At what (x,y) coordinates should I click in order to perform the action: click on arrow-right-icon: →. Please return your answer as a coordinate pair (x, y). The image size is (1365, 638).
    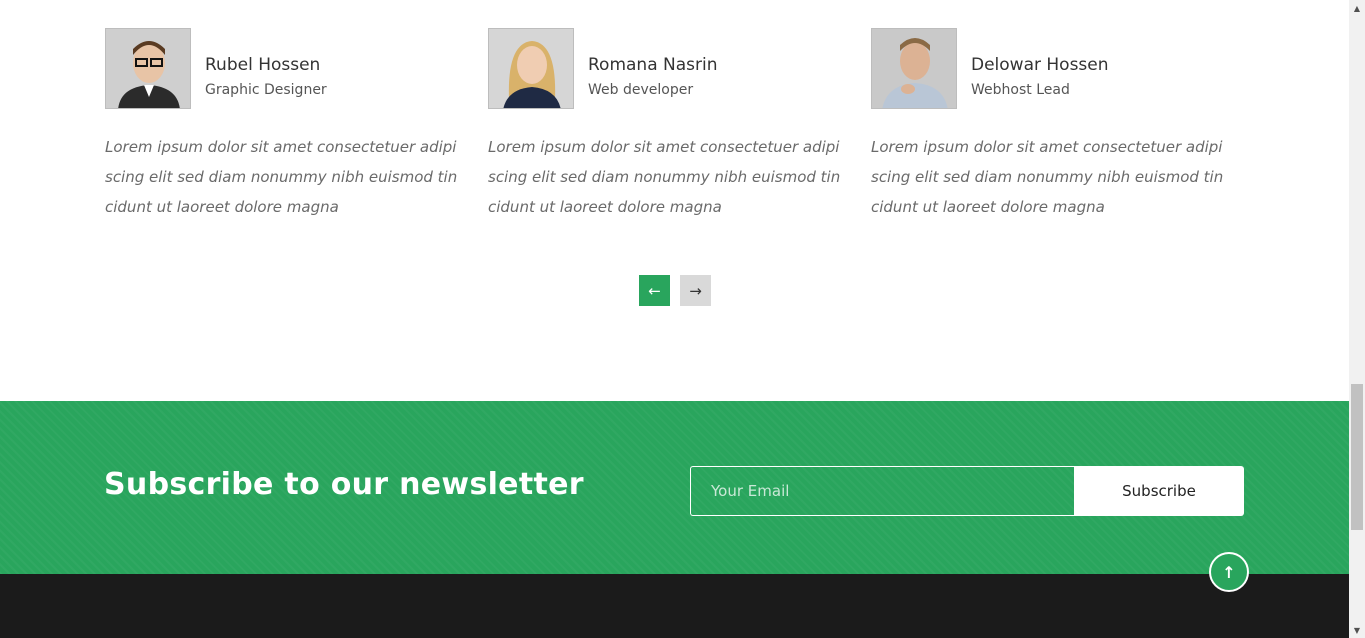
    Looking at the image, I should click on (695, 290).